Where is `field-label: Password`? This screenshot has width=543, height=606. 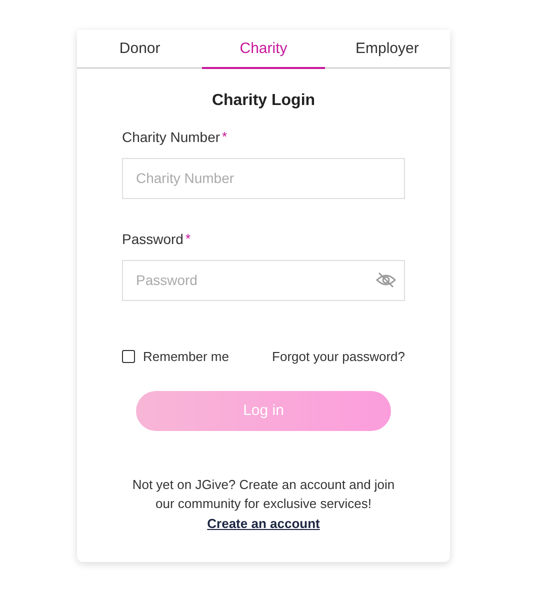 field-label: Password is located at coordinates (153, 239).